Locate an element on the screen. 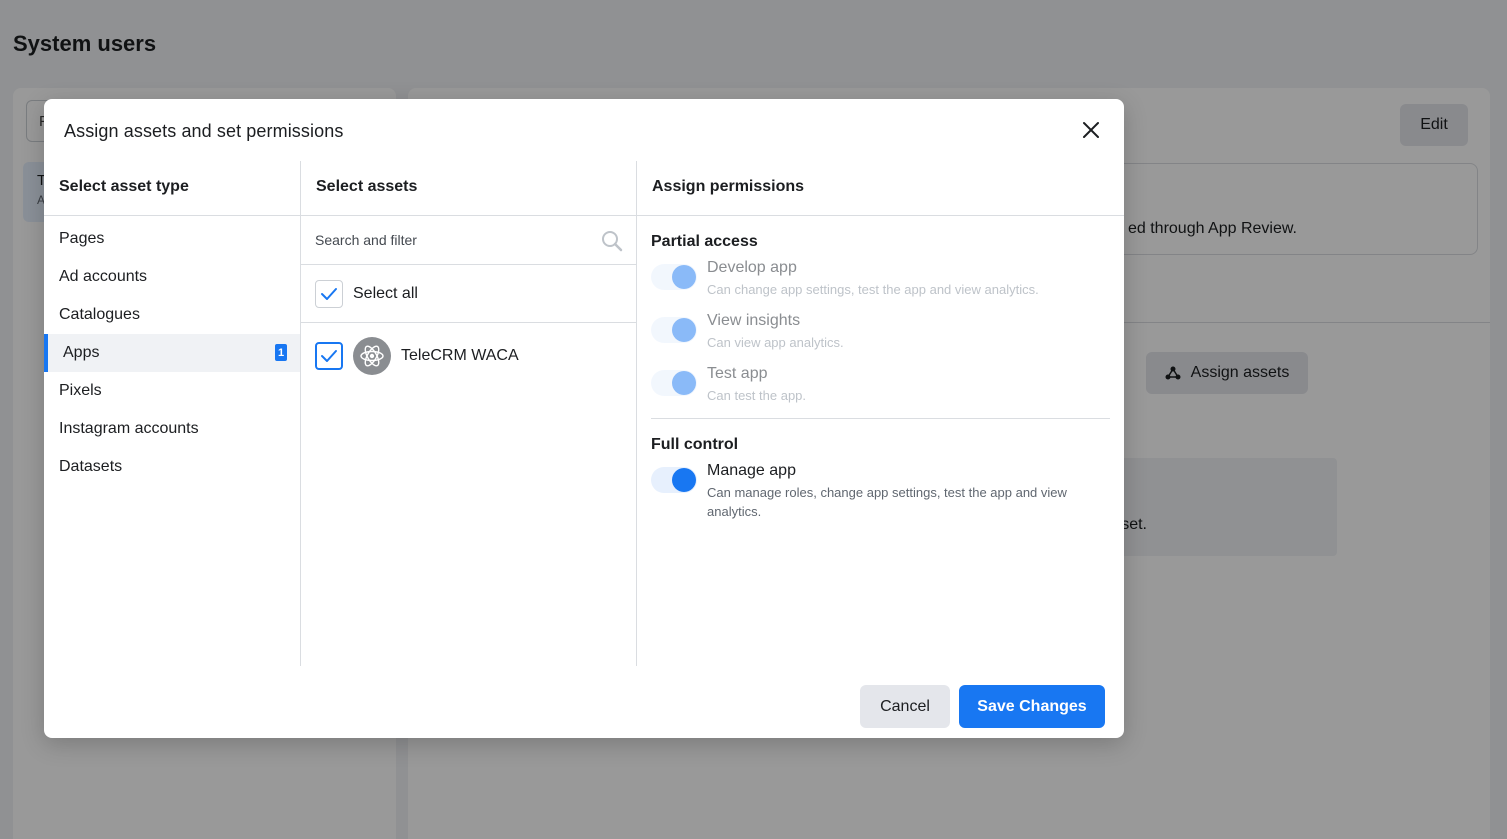  develop-app-toggle is located at coordinates (674, 277).